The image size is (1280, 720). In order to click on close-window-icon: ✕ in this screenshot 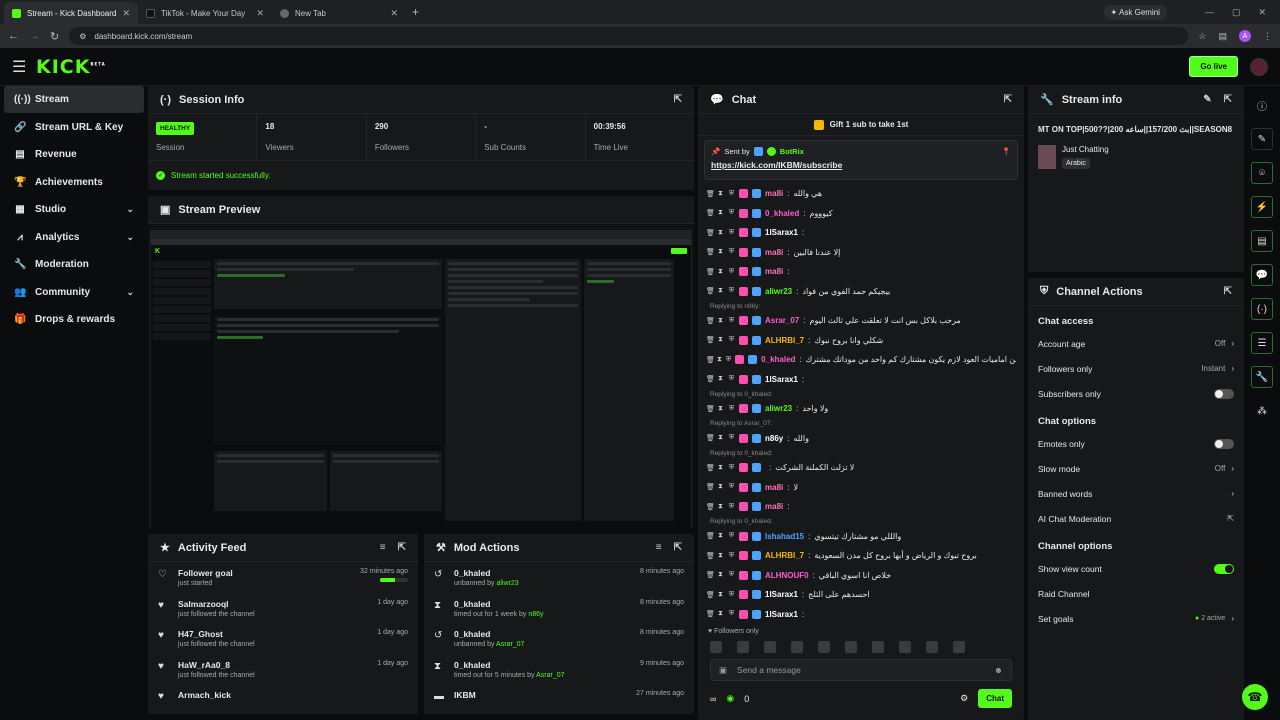, I will do `click(1262, 12)`.